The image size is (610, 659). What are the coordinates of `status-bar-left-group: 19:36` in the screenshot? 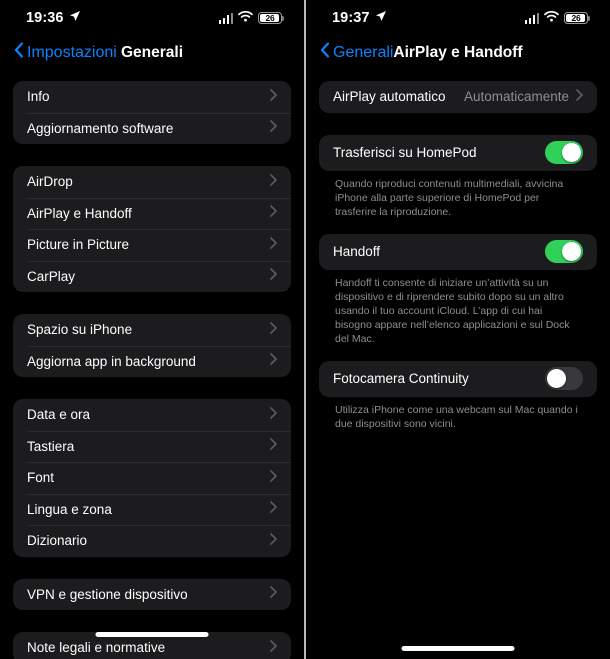 It's located at (53, 18).